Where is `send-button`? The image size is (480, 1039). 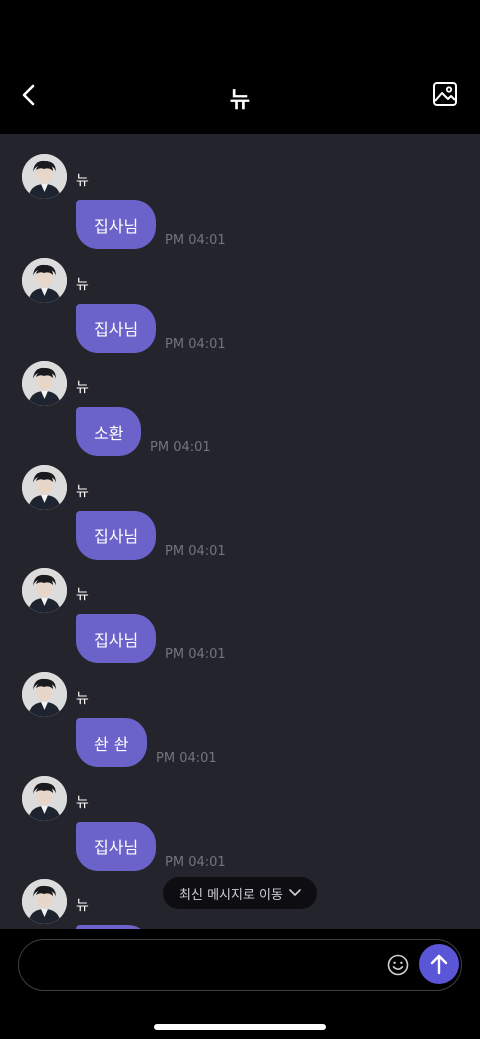
send-button is located at coordinates (439, 964).